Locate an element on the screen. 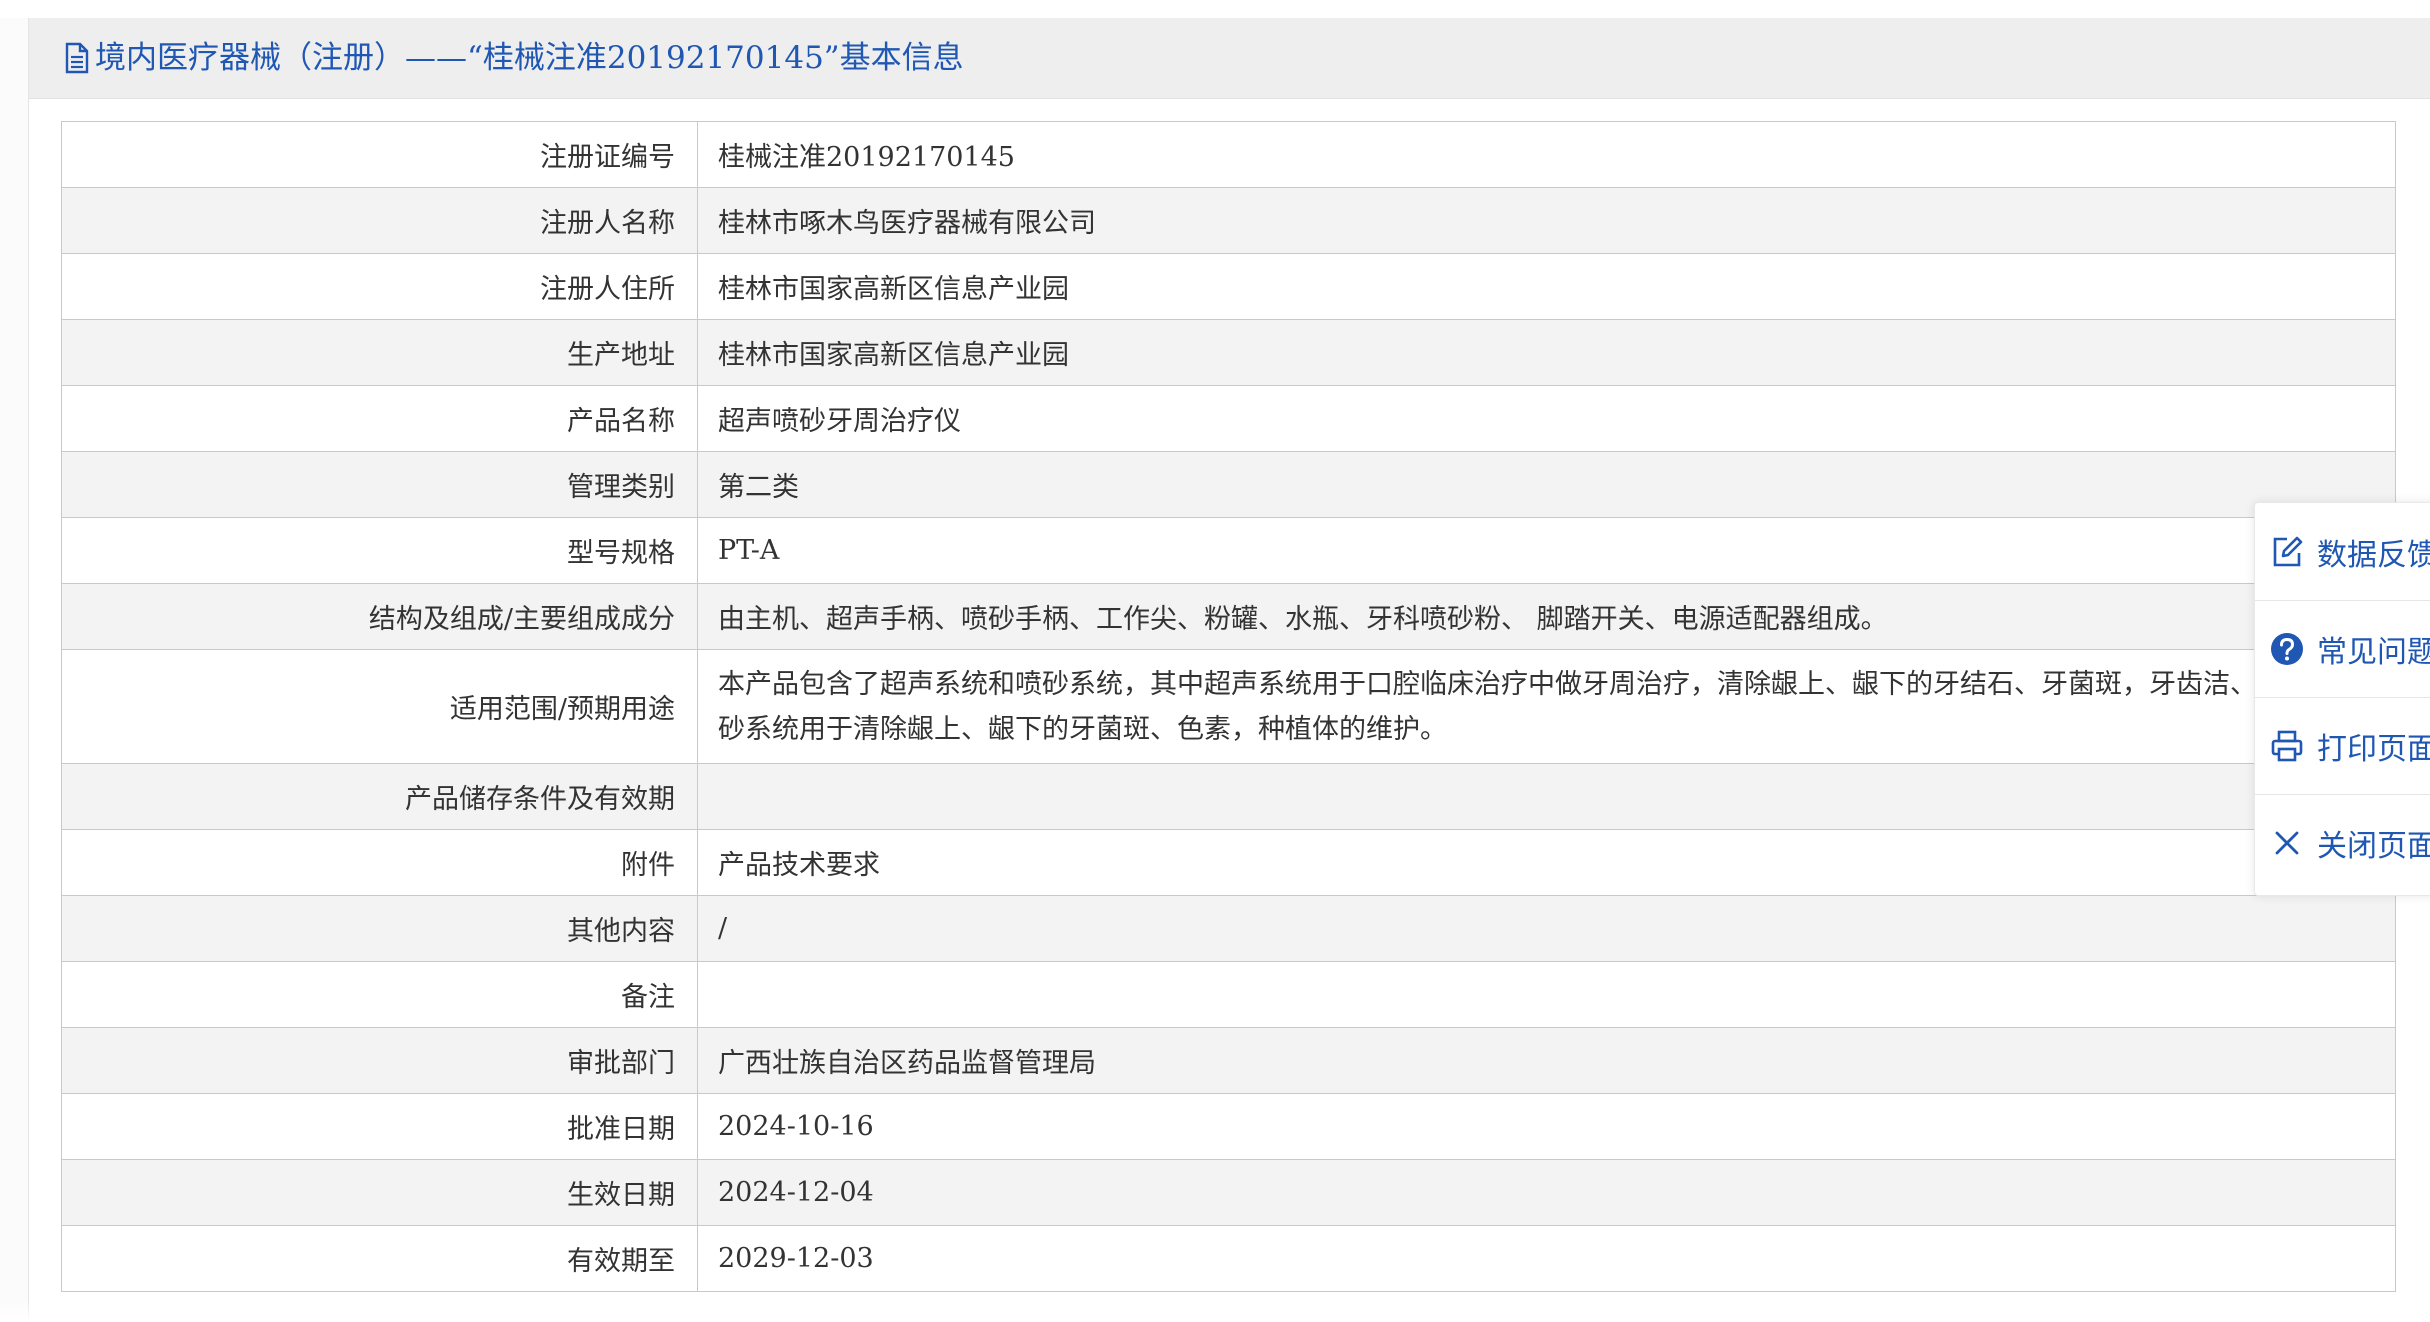 The height and width of the screenshot is (1322, 2430). field-label: 管理类别 is located at coordinates (379, 484).